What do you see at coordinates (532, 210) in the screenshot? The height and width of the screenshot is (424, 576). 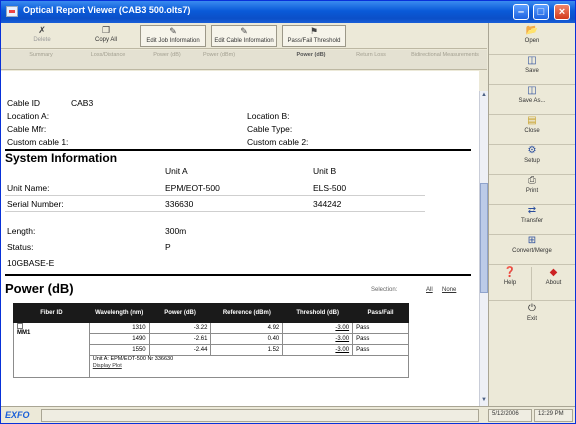 I see `transfer-icon: ⇄` at bounding box center [532, 210].